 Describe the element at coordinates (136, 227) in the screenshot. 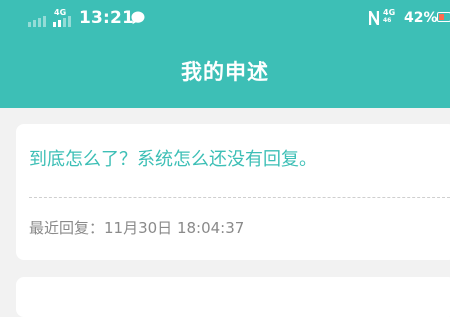

I see `appeal-last-reply: 最近回复：11月30日 18:04:37` at that location.